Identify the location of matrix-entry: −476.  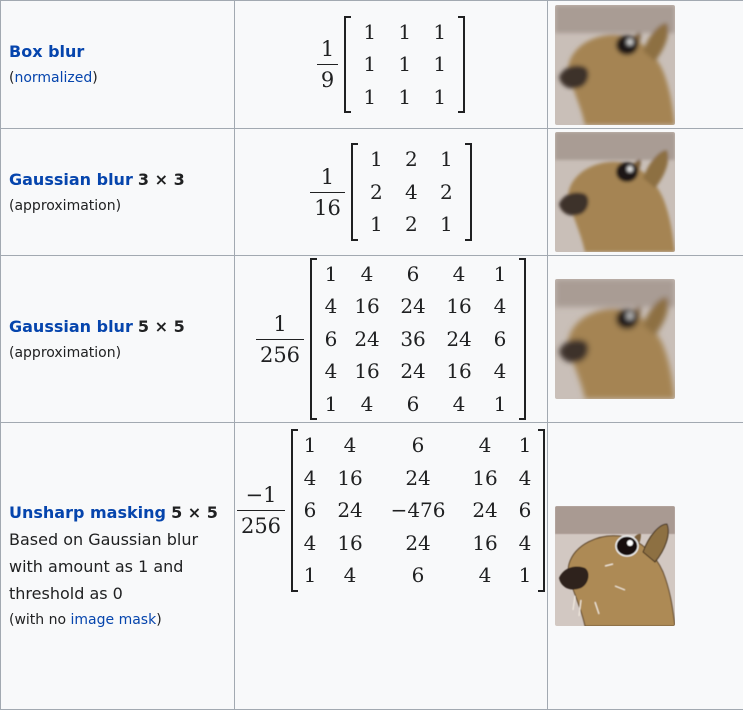
(418, 510).